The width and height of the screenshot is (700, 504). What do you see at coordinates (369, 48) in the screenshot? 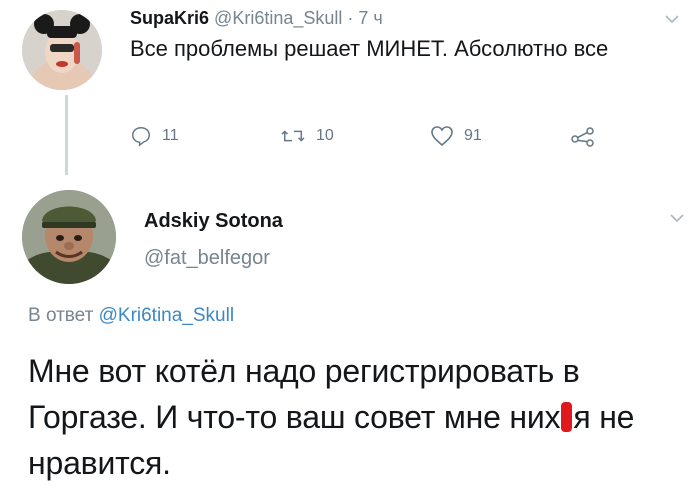
I see `tweet-text: Все проблемы решает МИНЕТ. Абсолютно все` at bounding box center [369, 48].